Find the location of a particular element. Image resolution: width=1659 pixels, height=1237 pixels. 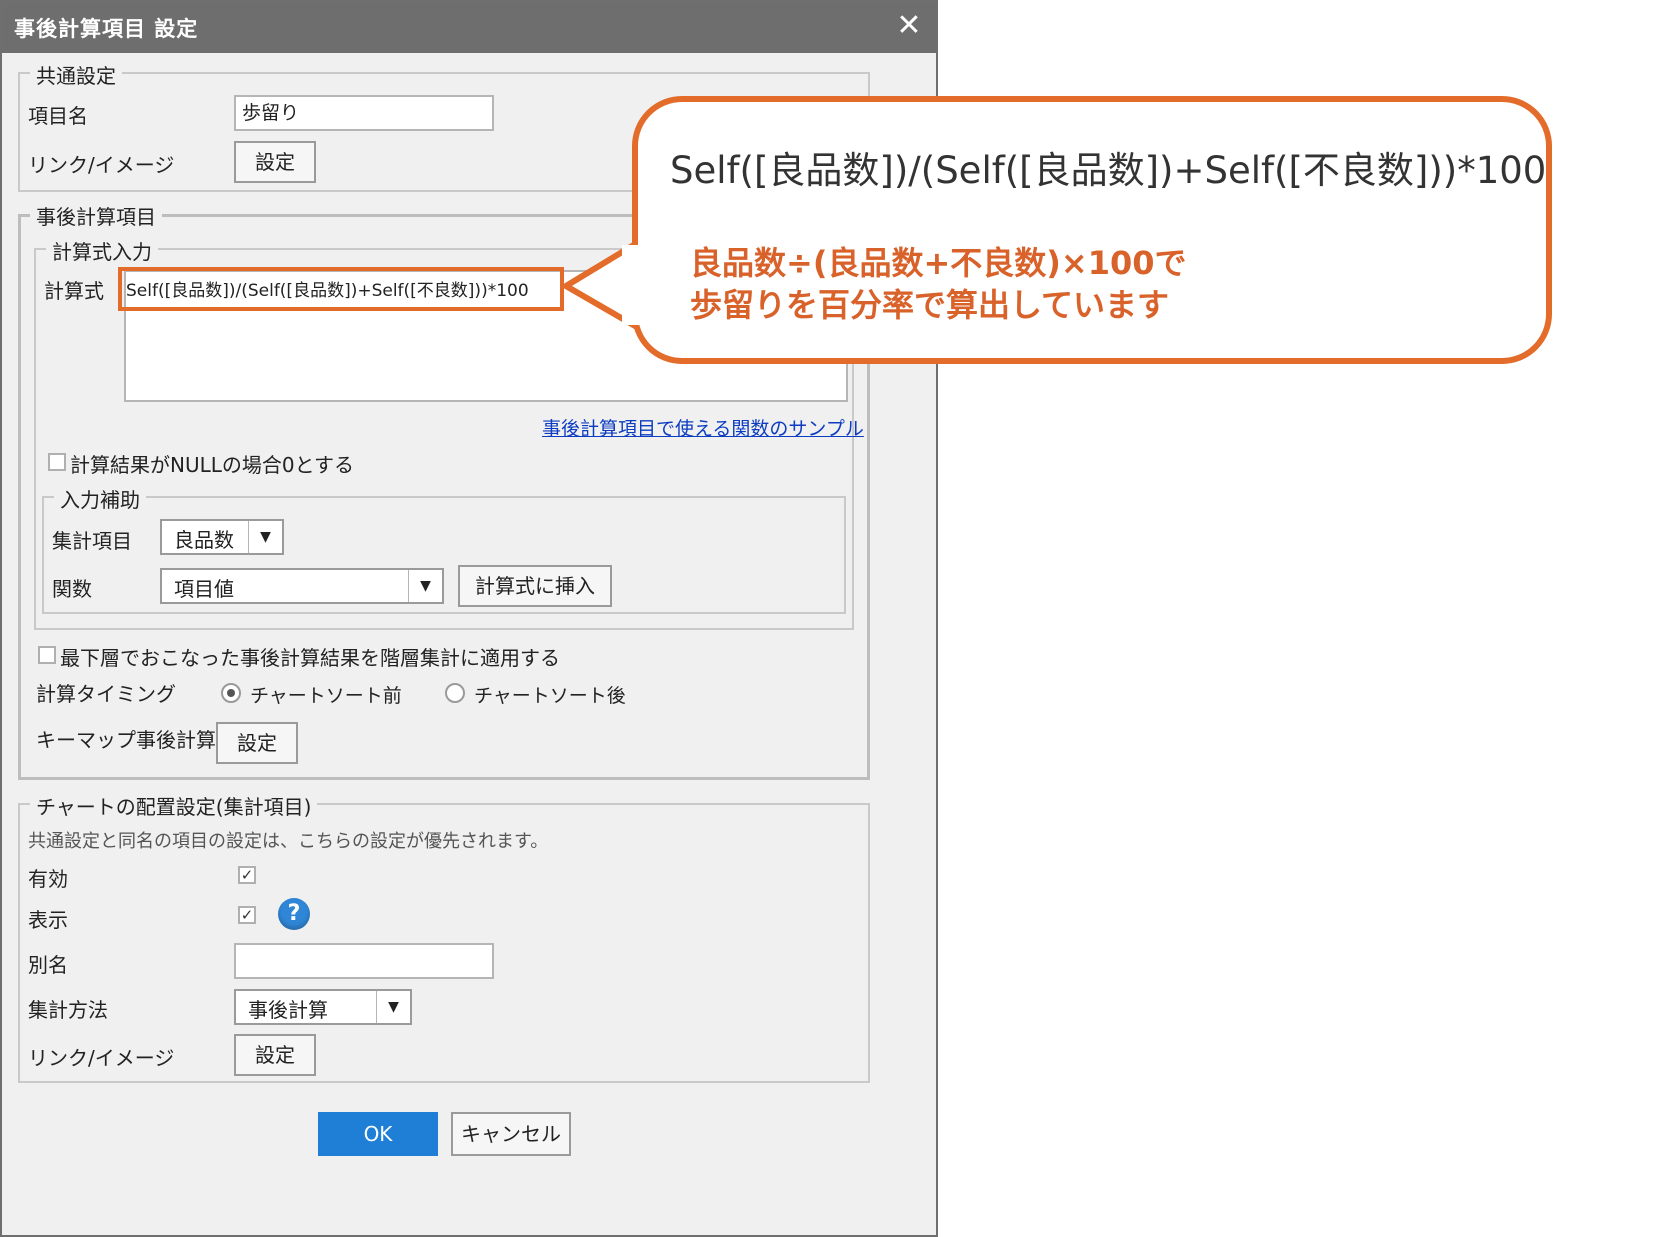

formula-input-legend: 計算式入力 is located at coordinates (102, 250).